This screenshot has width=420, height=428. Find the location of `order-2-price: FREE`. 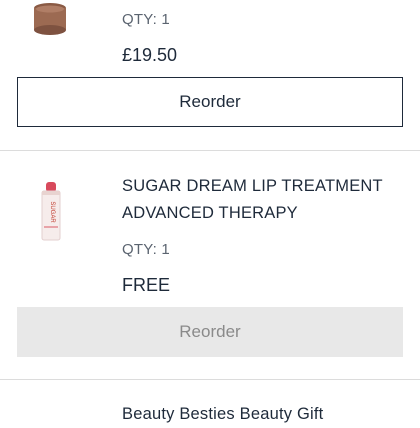

order-2-price: FREE is located at coordinates (146, 285).